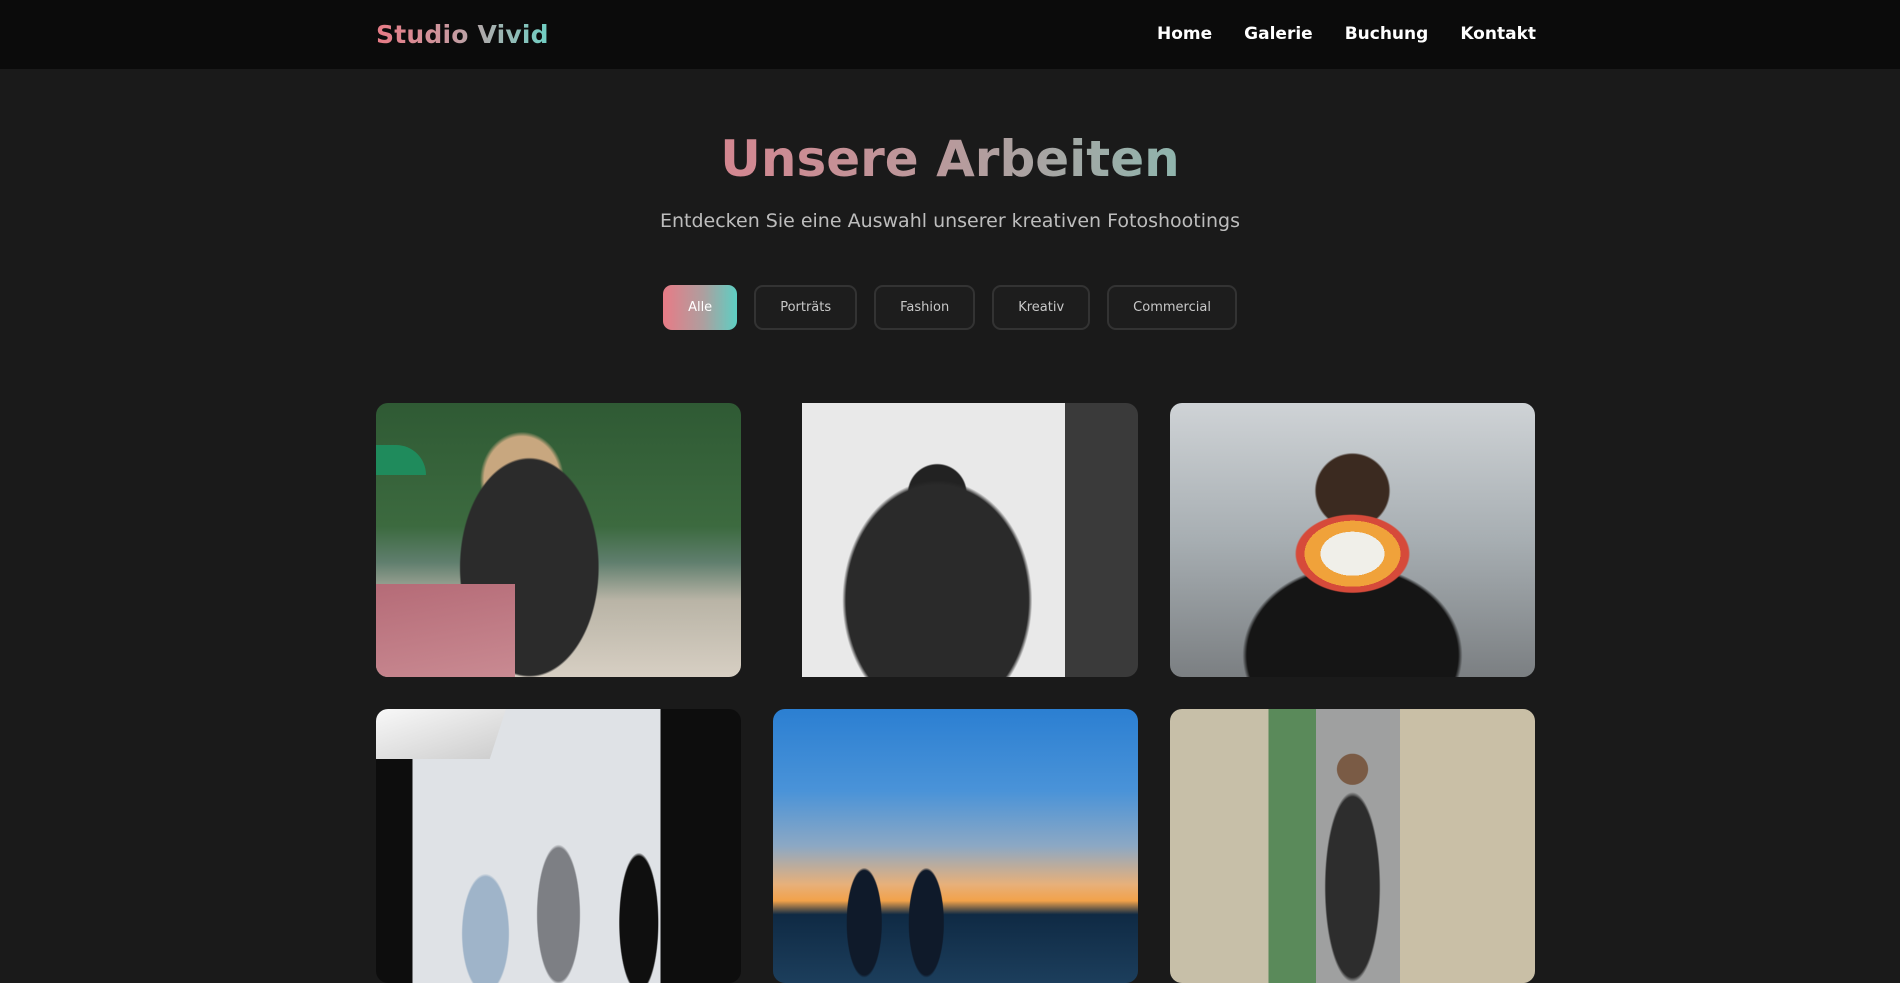  What do you see at coordinates (1352, 540) in the screenshot?
I see `gallery-photo-flowers-portrait` at bounding box center [1352, 540].